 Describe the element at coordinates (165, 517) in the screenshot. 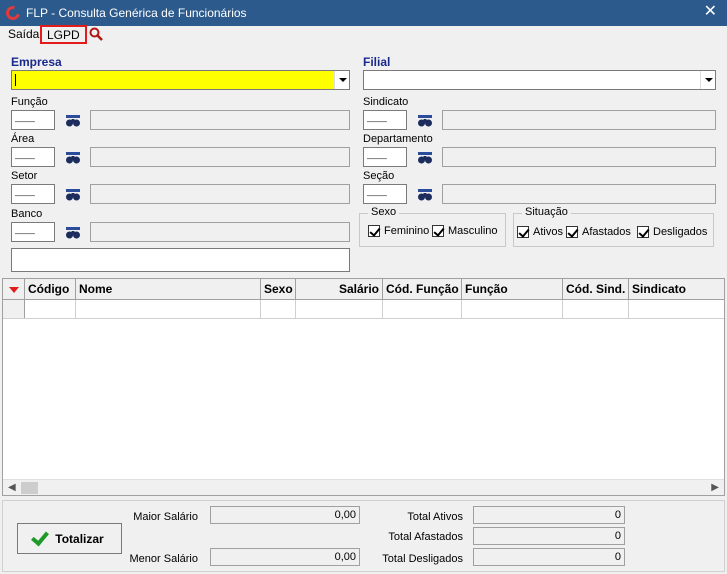

I see `maior-salario-label: Maior Salário` at that location.